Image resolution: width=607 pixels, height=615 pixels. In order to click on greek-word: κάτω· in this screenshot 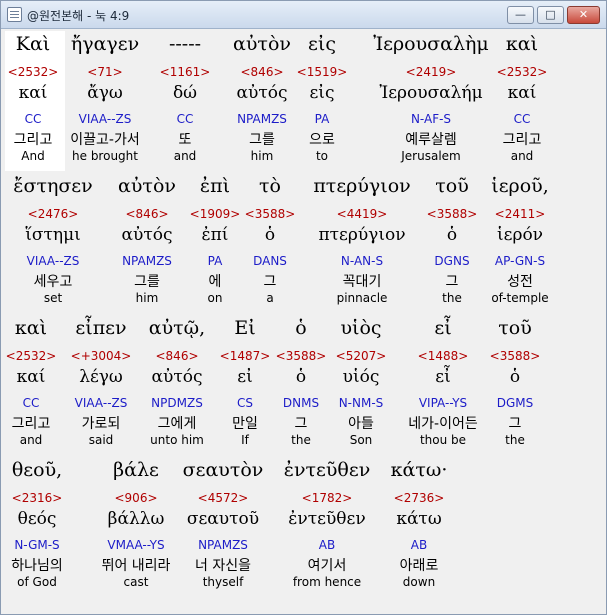, I will do `click(419, 470)`.